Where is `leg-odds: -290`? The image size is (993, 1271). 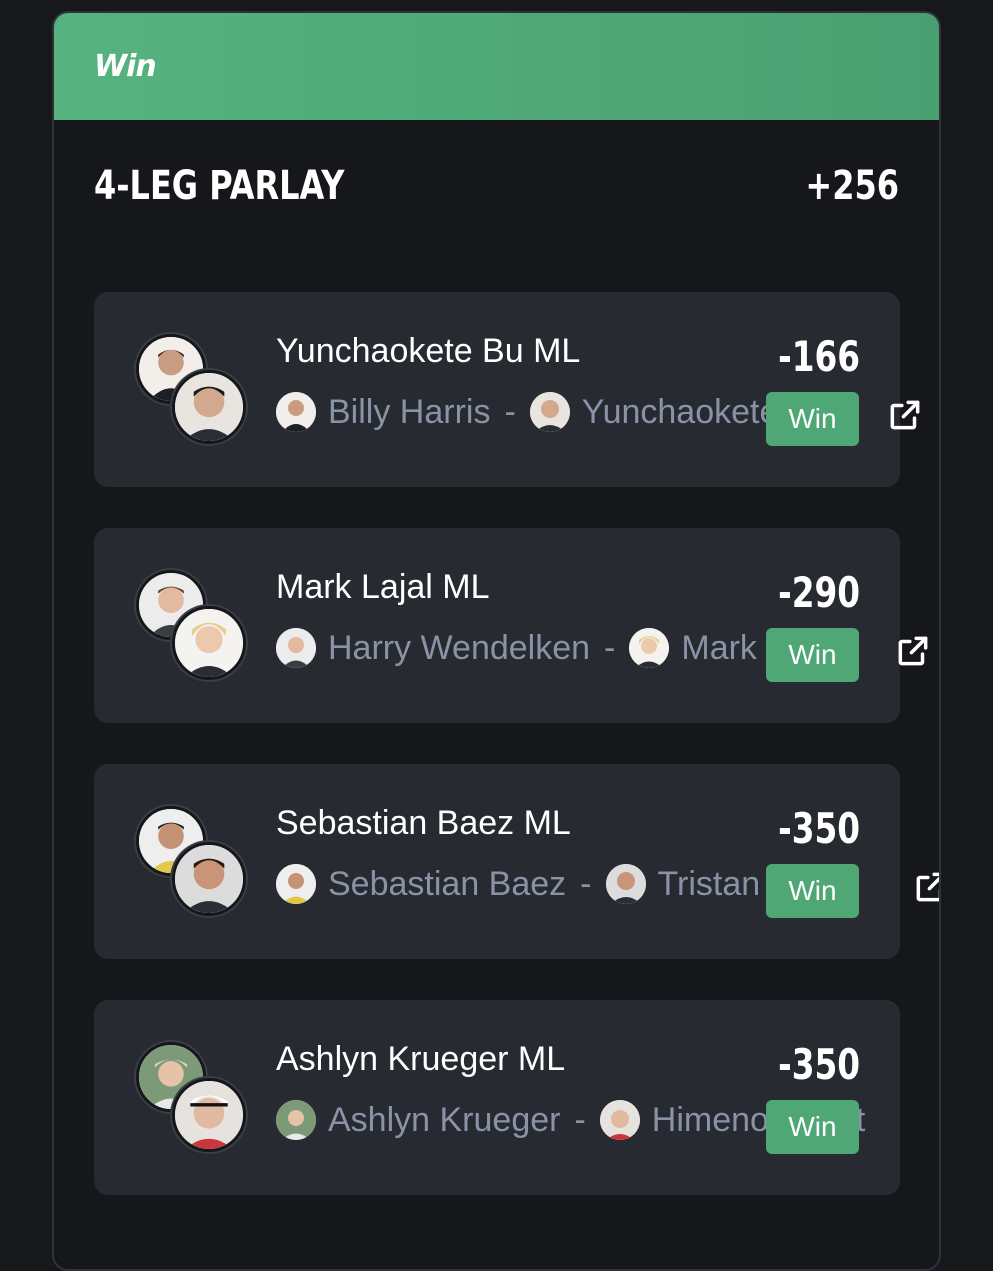 leg-odds: -290 is located at coordinates (819, 592).